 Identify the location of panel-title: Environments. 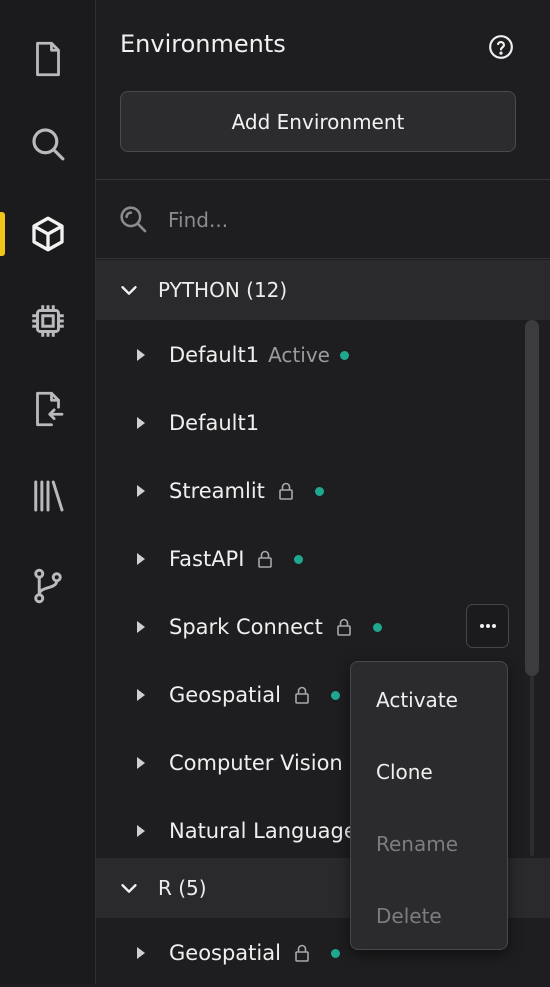
(203, 44).